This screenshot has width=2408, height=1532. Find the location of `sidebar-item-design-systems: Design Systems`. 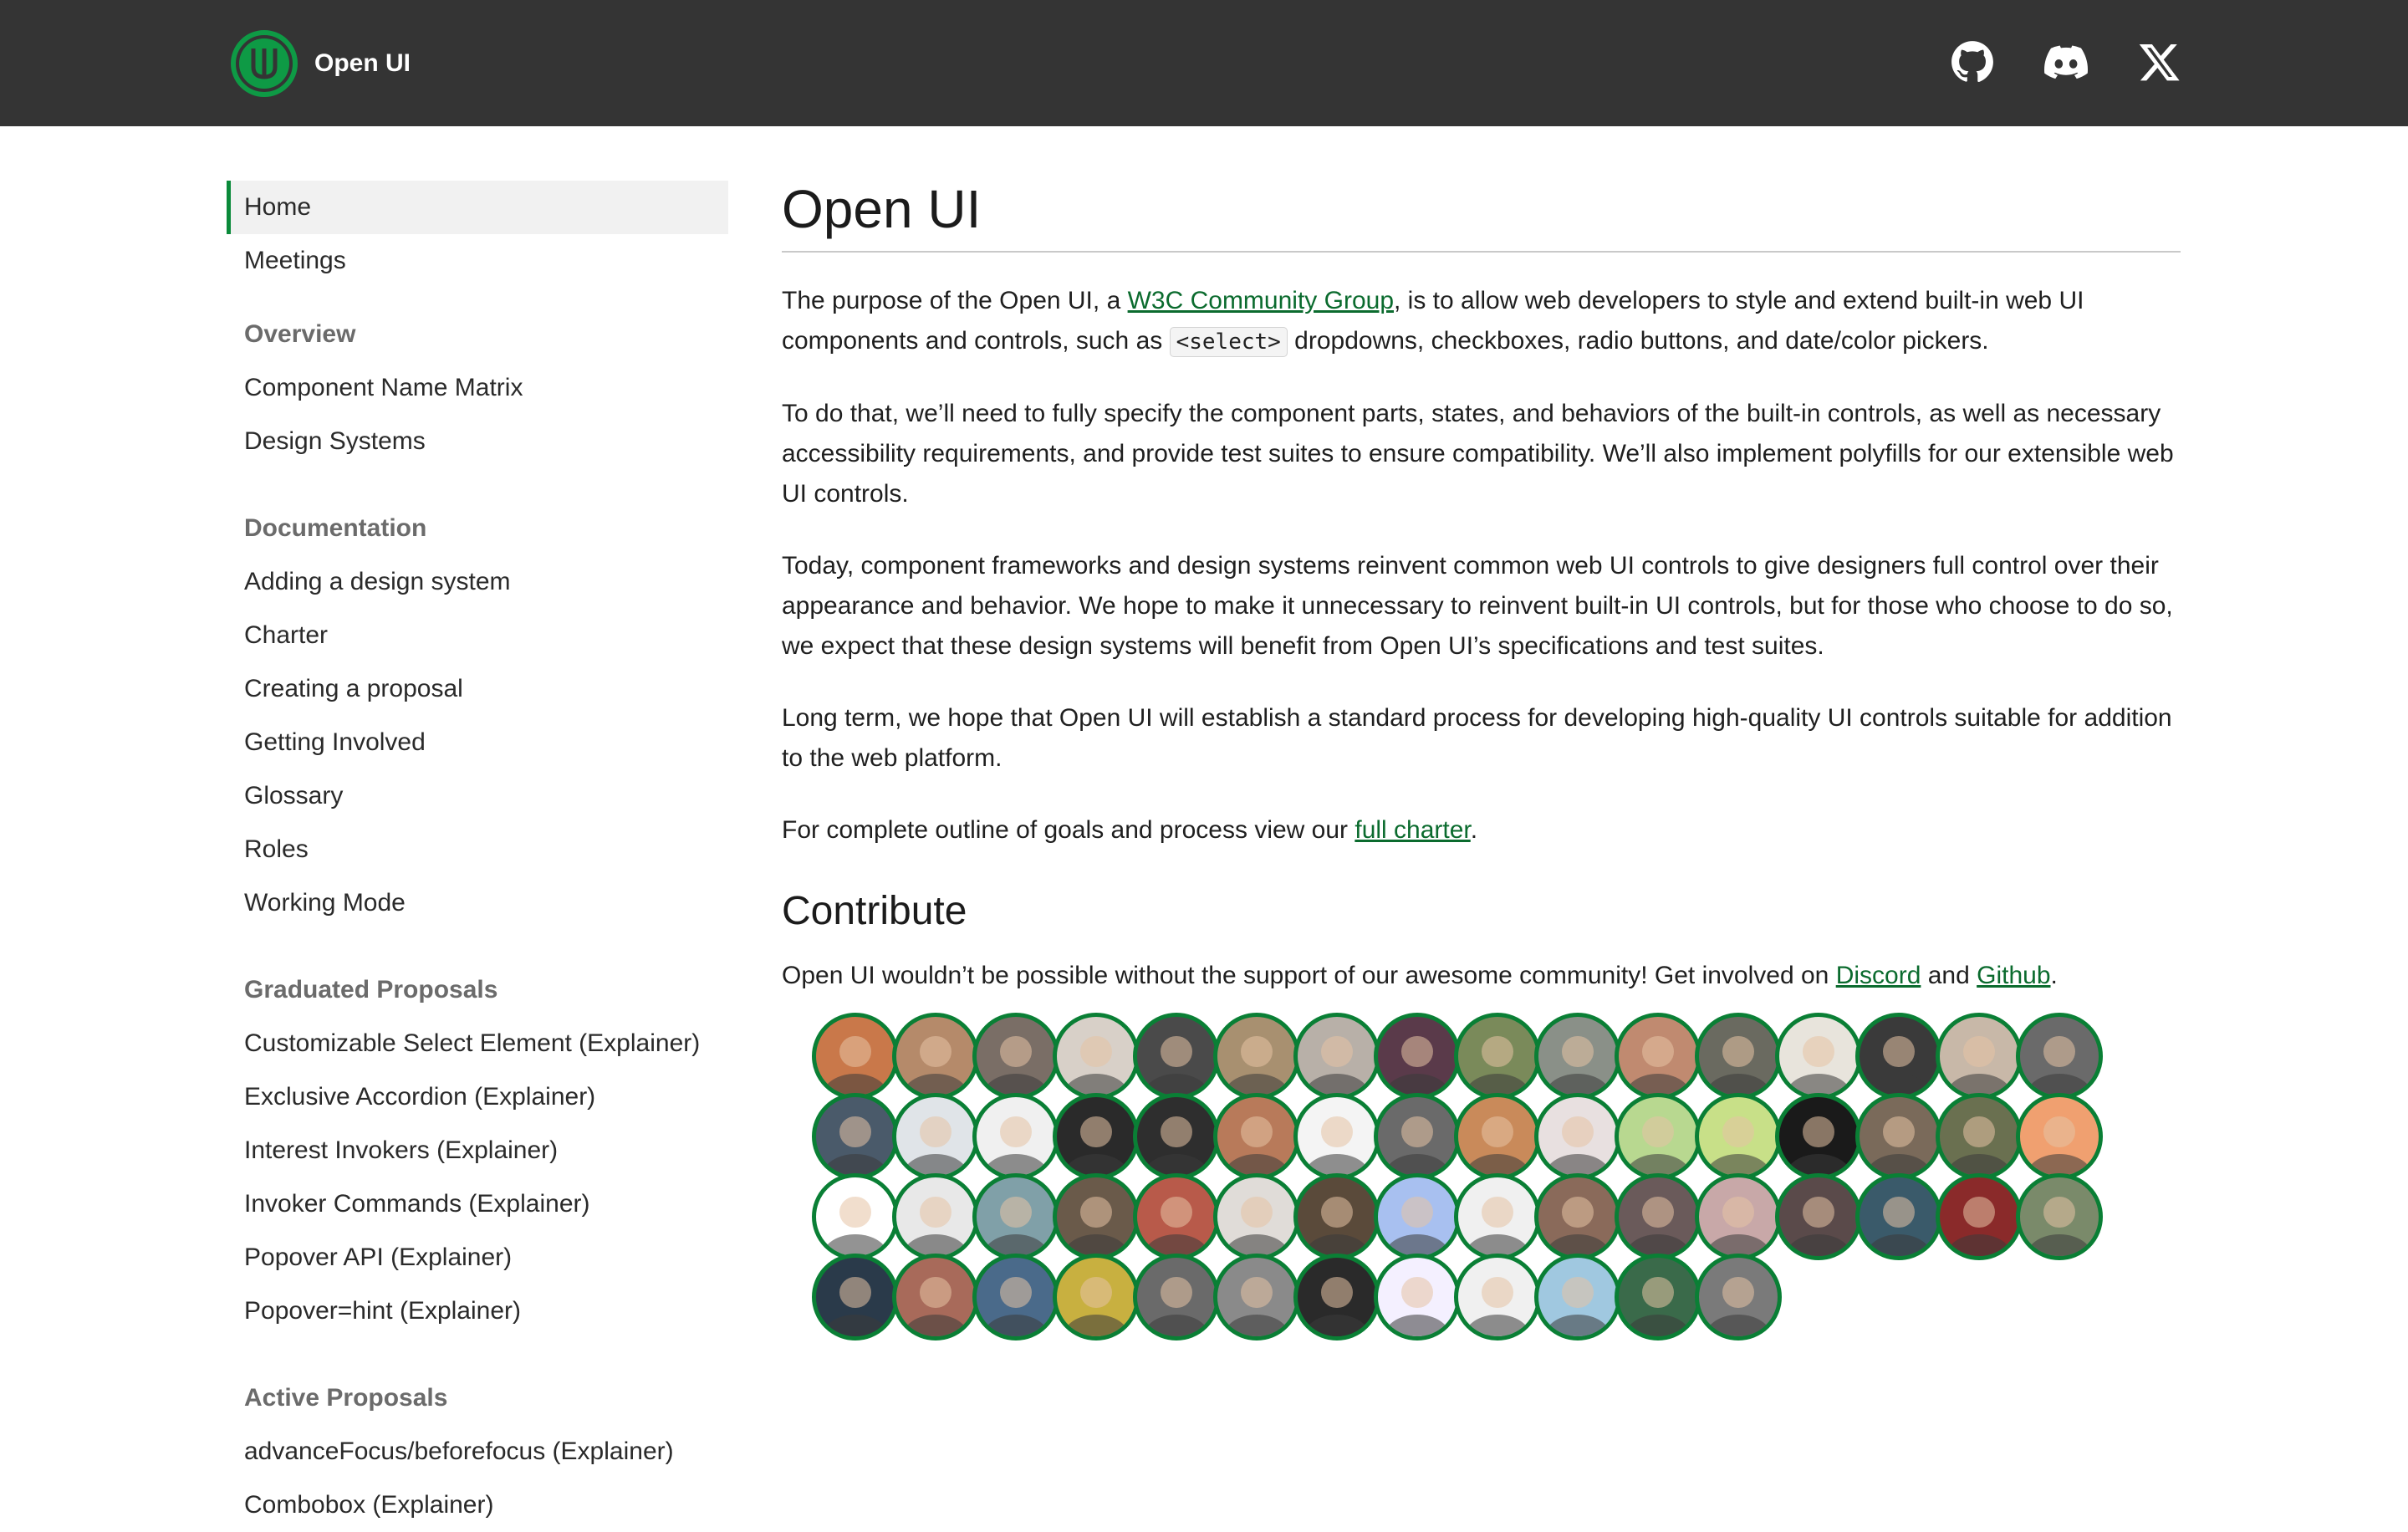

sidebar-item-design-systems: Design Systems is located at coordinates (477, 442).